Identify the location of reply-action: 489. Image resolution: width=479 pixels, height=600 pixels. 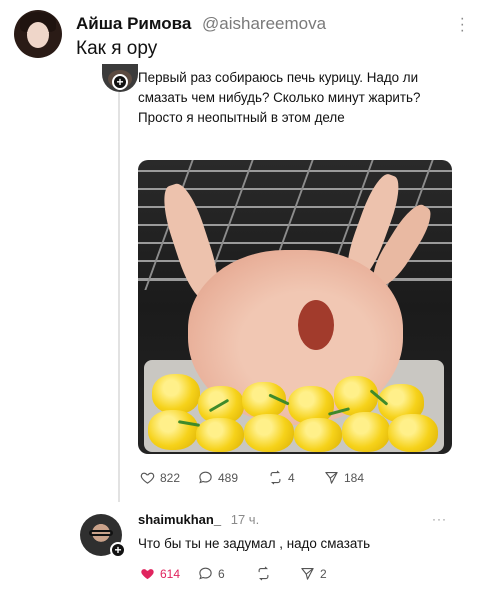
(218, 477).